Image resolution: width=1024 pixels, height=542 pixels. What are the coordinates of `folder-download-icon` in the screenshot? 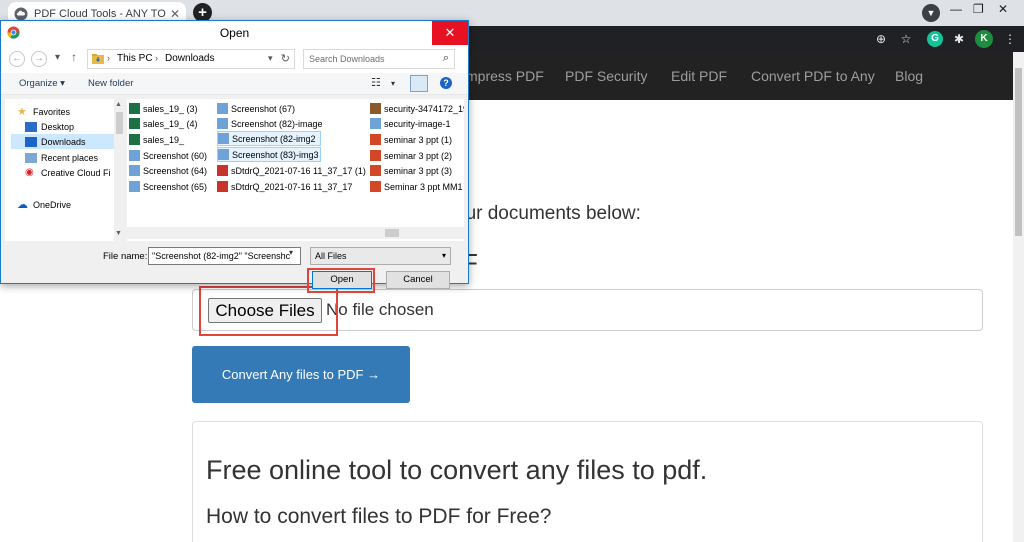 It's located at (98, 59).